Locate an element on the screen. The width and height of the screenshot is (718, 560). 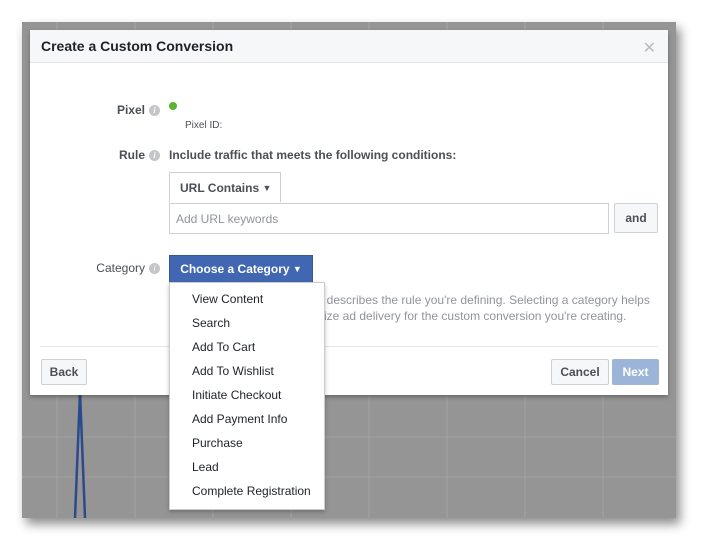
next-button: Next is located at coordinates (635, 372).